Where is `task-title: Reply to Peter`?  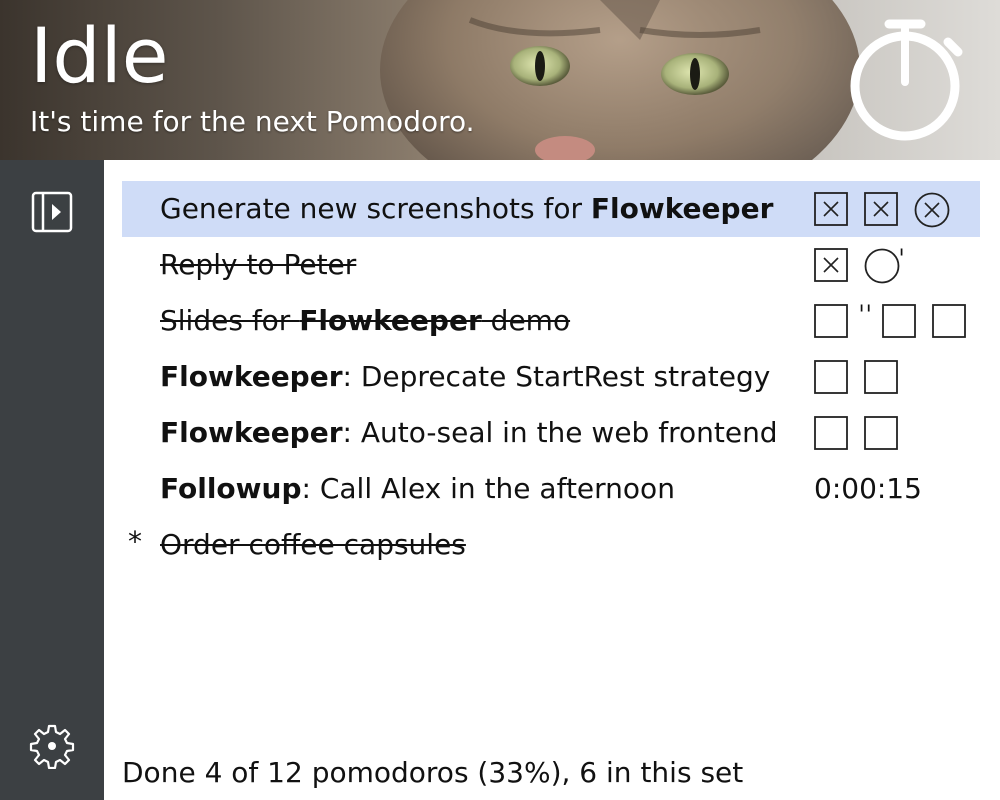
task-title: Reply to Peter is located at coordinates (258, 265).